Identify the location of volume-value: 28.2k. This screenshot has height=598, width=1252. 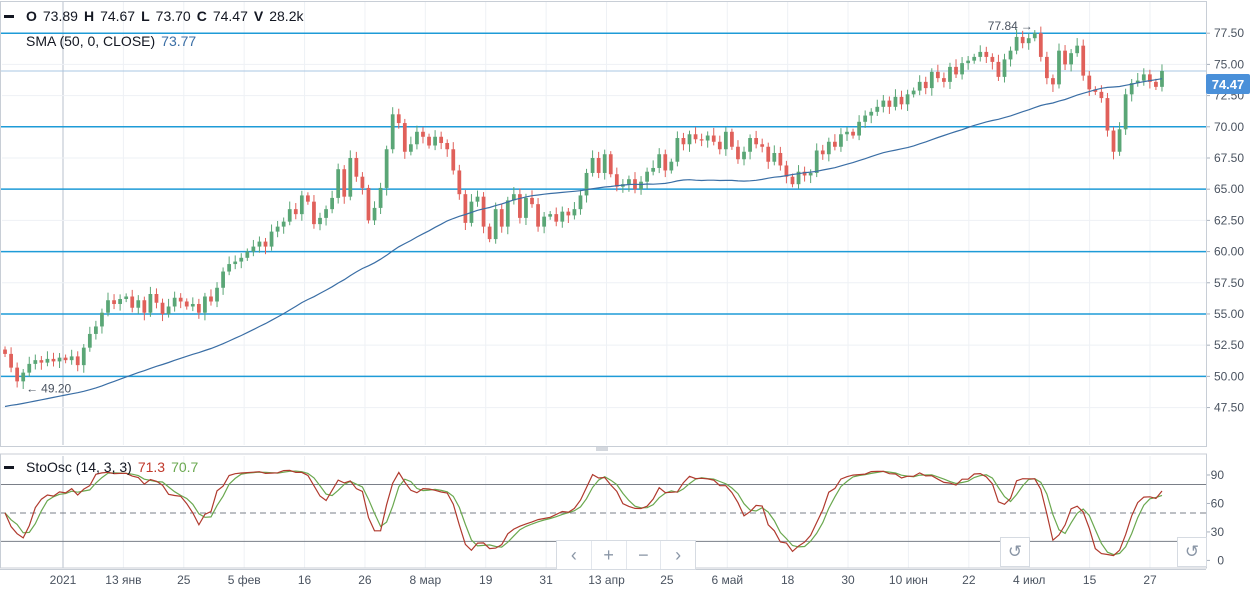
(286, 16).